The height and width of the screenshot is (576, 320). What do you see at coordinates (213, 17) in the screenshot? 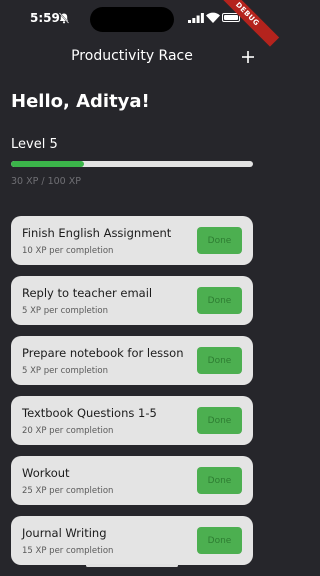
I see `wifi-icon` at bounding box center [213, 17].